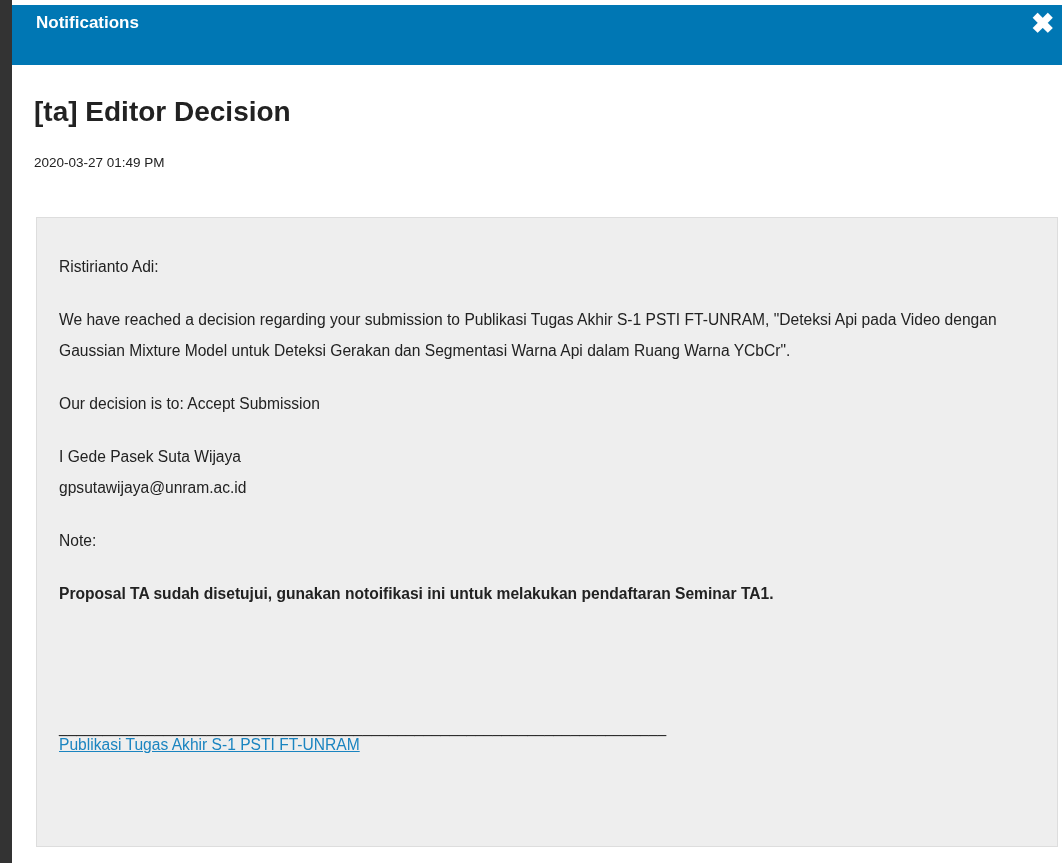 The width and height of the screenshot is (1062, 863). Describe the element at coordinates (78, 541) in the screenshot. I see `message-text: Note:` at that location.